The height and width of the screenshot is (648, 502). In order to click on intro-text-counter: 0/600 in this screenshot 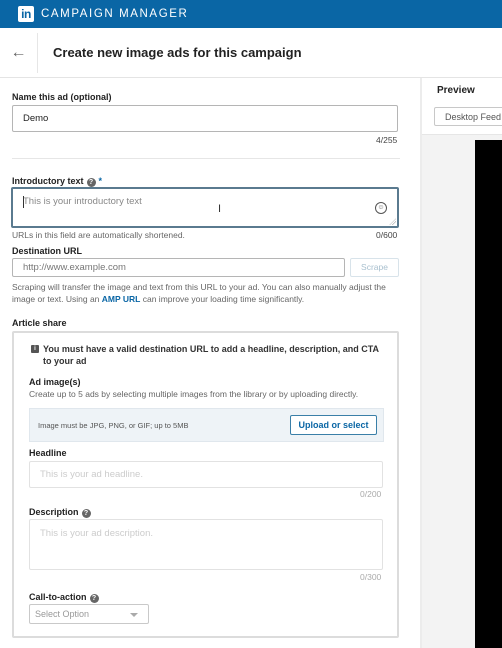, I will do `click(387, 235)`.